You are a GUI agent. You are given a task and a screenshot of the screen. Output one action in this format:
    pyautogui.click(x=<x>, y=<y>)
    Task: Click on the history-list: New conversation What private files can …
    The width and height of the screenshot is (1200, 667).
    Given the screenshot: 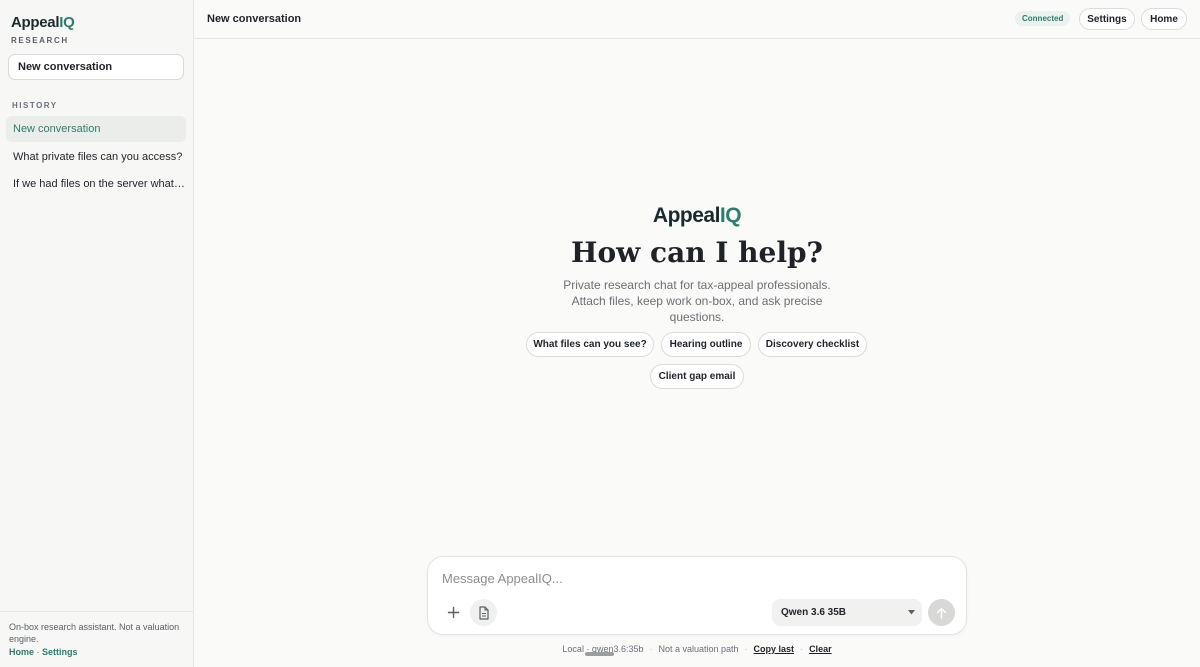 What is the action you would take?
    pyautogui.click(x=96, y=157)
    